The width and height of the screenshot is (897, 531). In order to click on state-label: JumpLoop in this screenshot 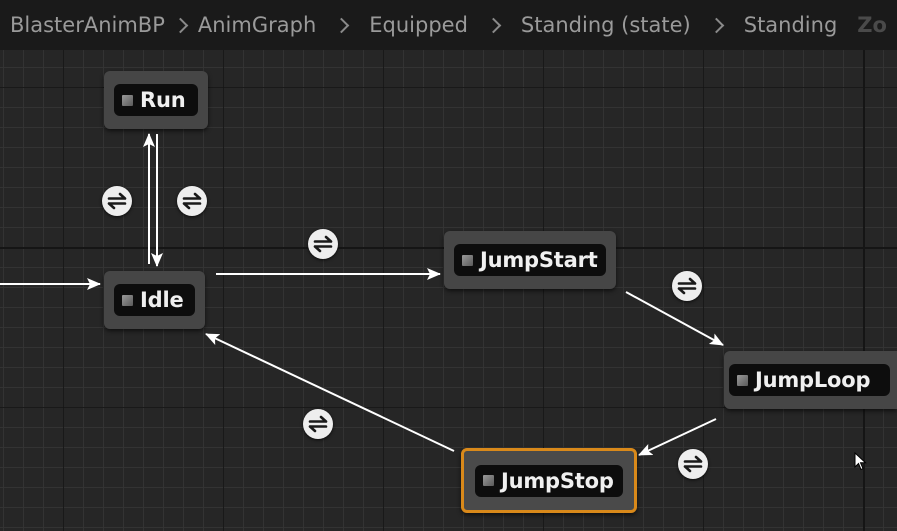, I will do `click(813, 380)`.